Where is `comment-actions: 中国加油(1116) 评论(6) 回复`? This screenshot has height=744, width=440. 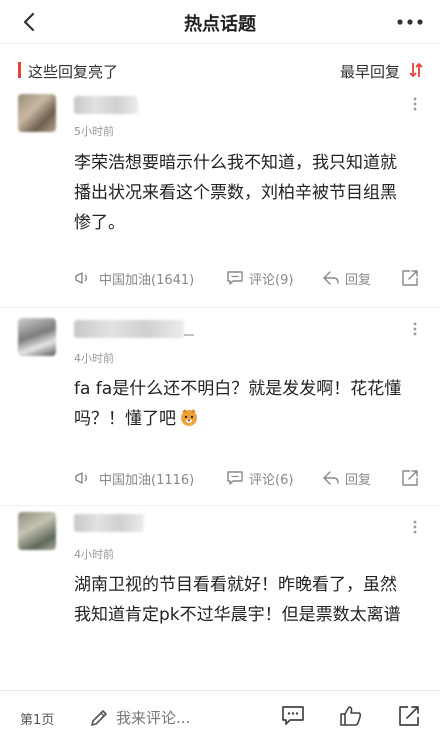 comment-actions: 中国加油(1116) 评论(6) 回复 is located at coordinates (248, 478).